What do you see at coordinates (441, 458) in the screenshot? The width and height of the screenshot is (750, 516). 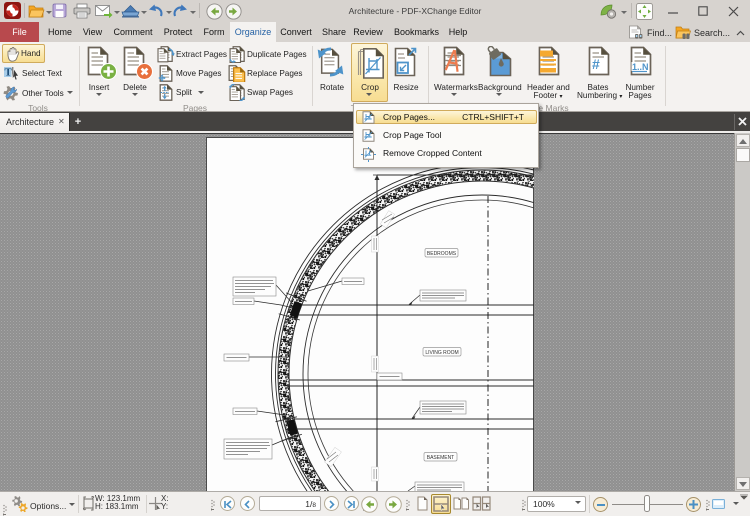 I see `svg-text: BASEMENT` at bounding box center [441, 458].